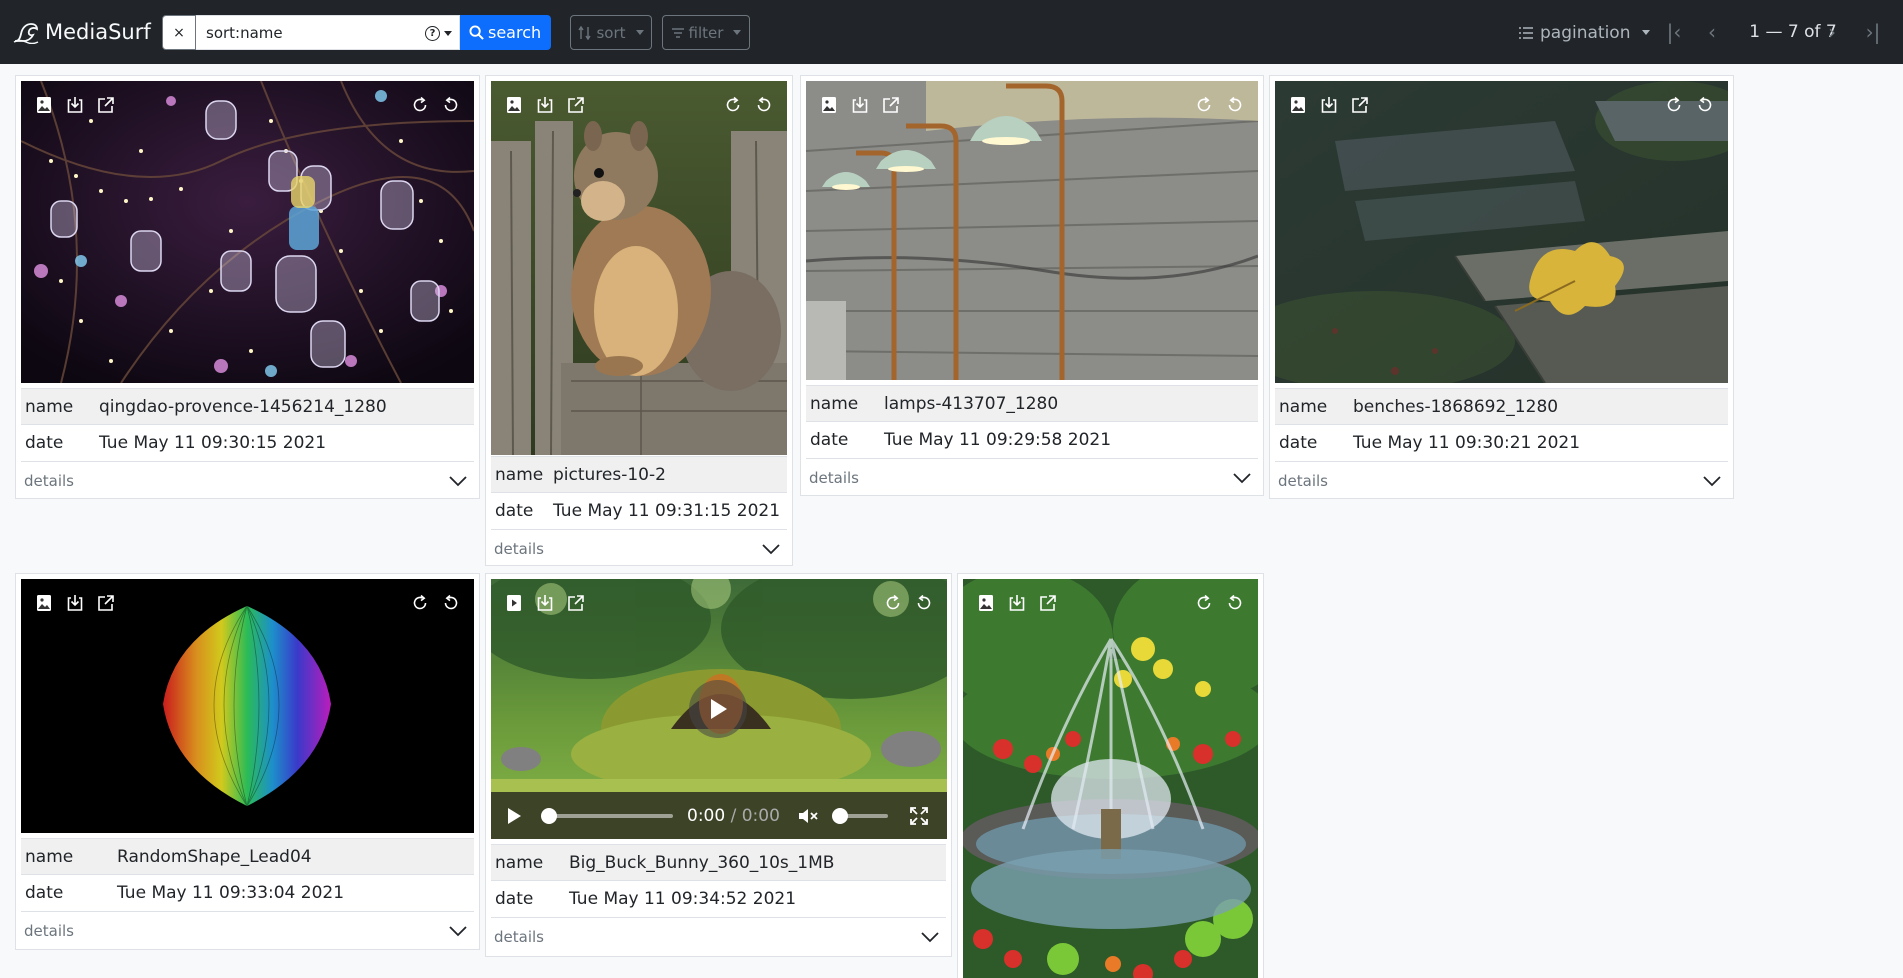  Describe the element at coordinates (514, 816) in the screenshot. I see `play-icon` at that location.